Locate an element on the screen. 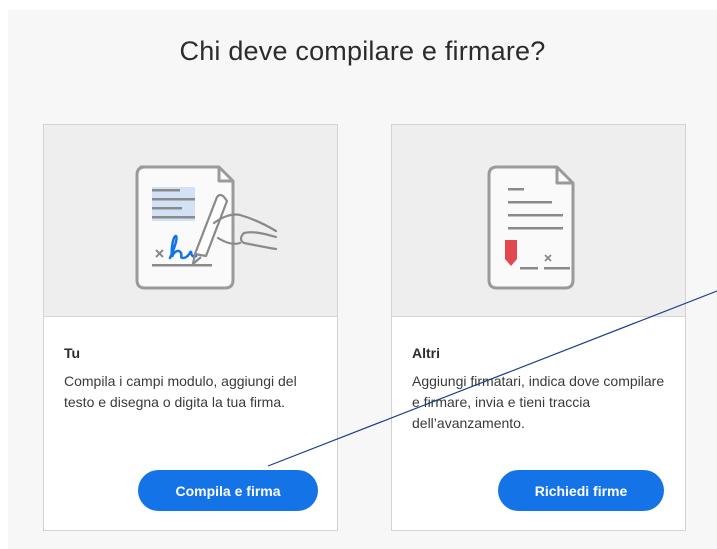  card-you-title: Tu is located at coordinates (72, 353).